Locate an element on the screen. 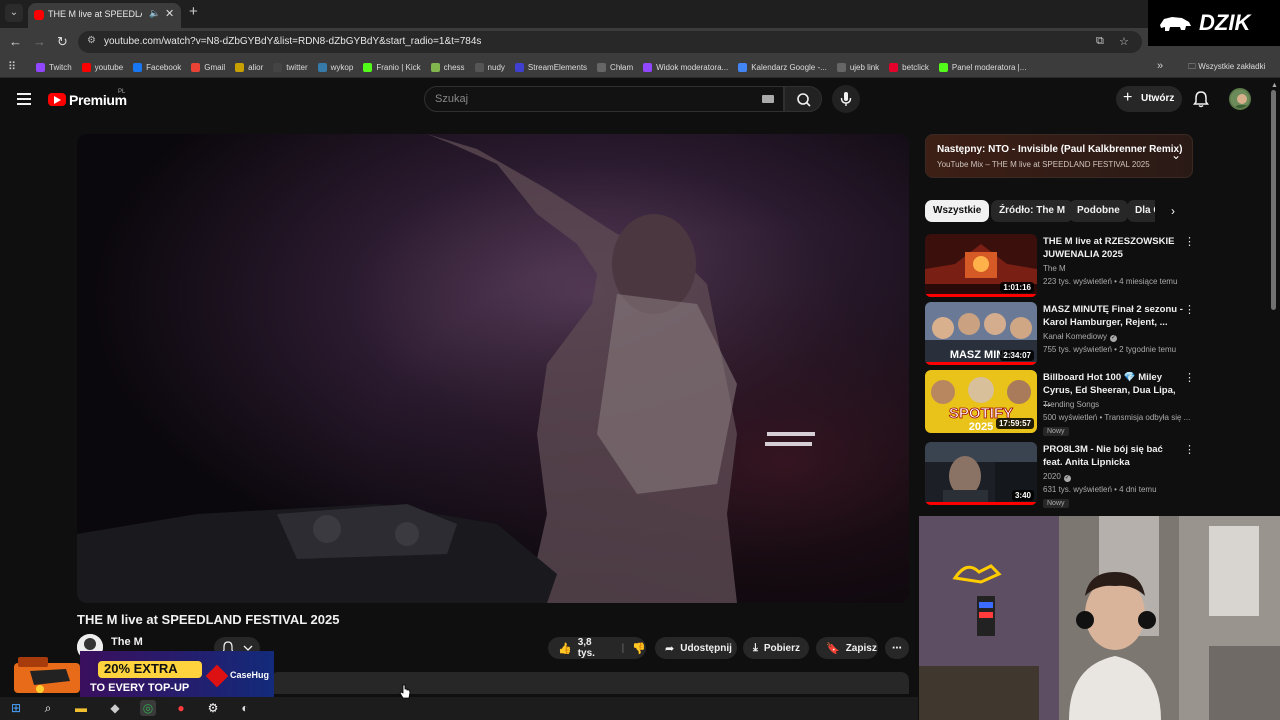 Image resolution: width=1280 pixels, height=720 pixels. os-taskbar: ⊞ ⌕ ▬ ◆ ◎ ● ⚙ ◐ is located at coordinates (459, 708).